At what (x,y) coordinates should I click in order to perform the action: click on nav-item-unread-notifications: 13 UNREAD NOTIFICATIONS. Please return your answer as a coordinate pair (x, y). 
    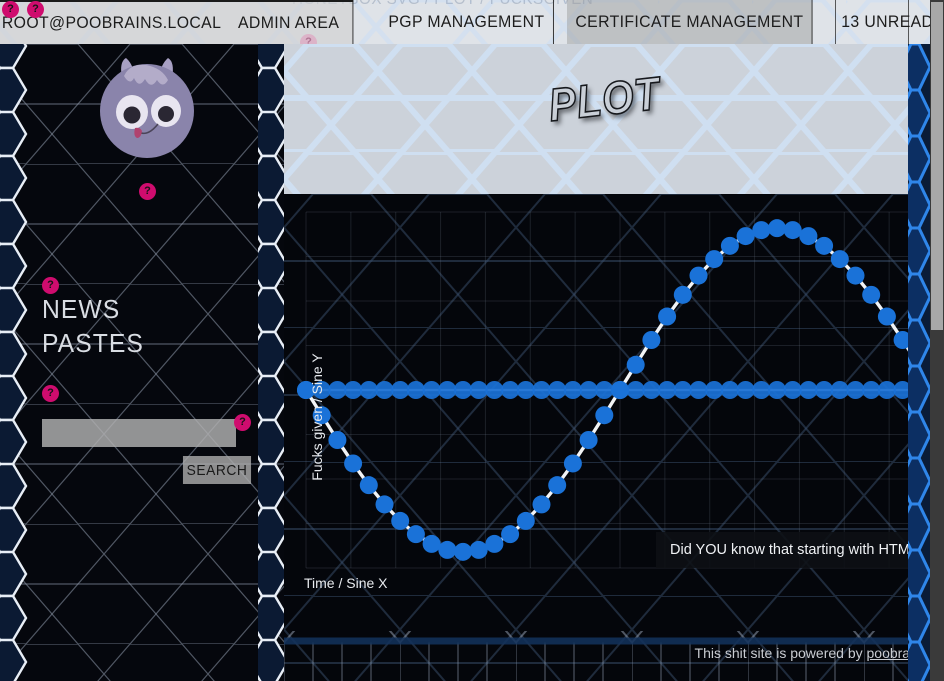
    Looking at the image, I should click on (887, 22).